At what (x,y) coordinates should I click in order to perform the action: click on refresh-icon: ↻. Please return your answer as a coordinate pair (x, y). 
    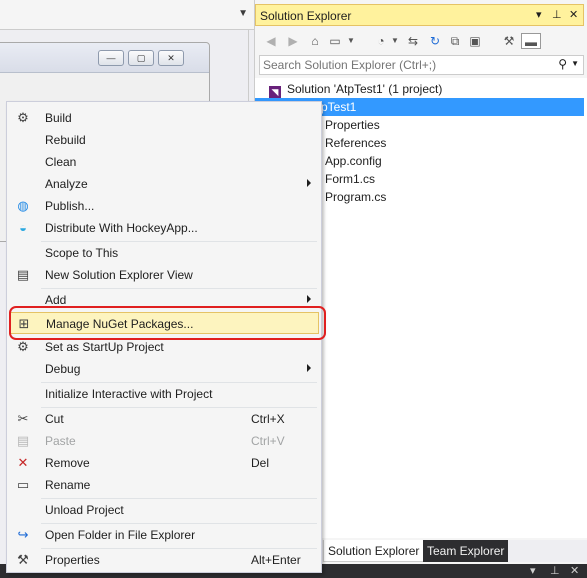
    Looking at the image, I should click on (435, 41).